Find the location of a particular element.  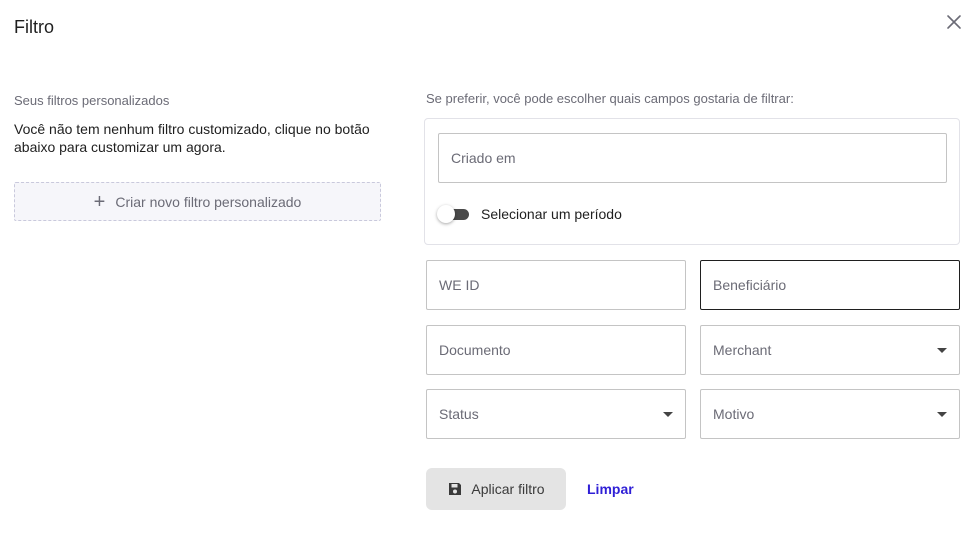

period-toggle-switch is located at coordinates (453, 214).